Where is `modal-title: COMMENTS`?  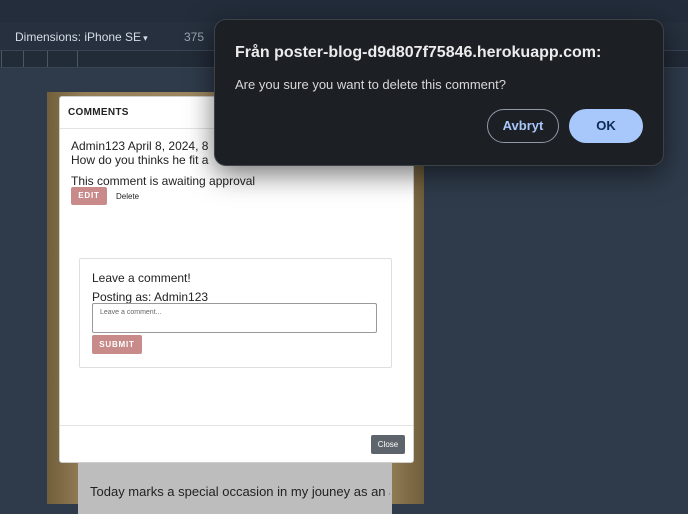
modal-title: COMMENTS is located at coordinates (98, 112).